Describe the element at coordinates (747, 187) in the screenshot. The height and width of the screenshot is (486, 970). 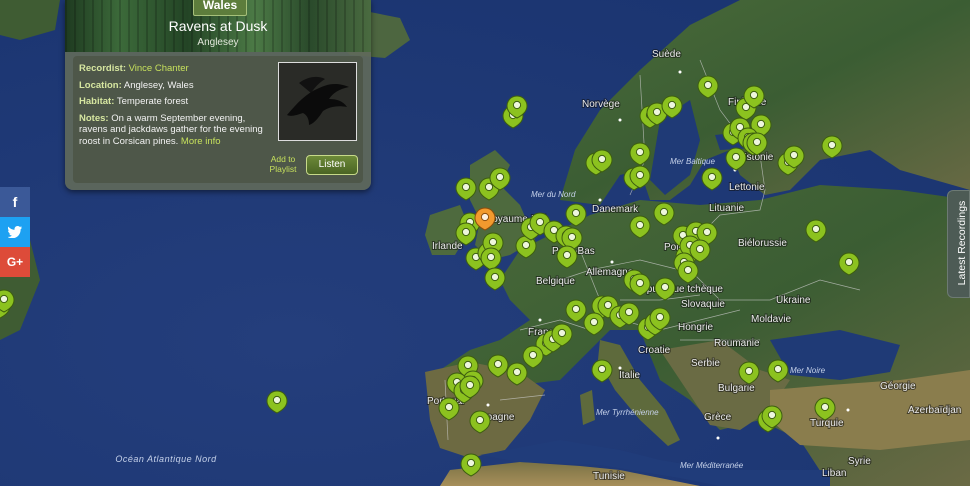
I see `label-lettonie: Lettonie` at that location.